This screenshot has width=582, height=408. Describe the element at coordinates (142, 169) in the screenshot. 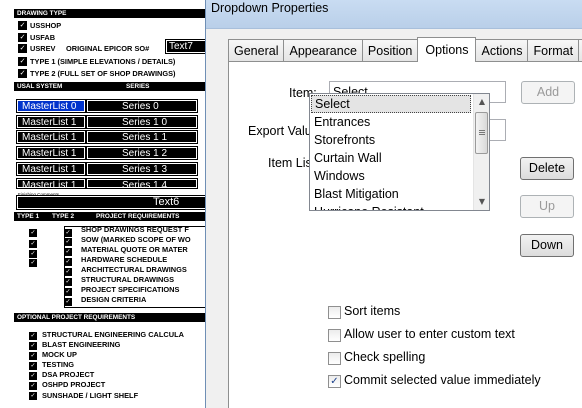

I see `series-dropdown: Series 1 3` at that location.